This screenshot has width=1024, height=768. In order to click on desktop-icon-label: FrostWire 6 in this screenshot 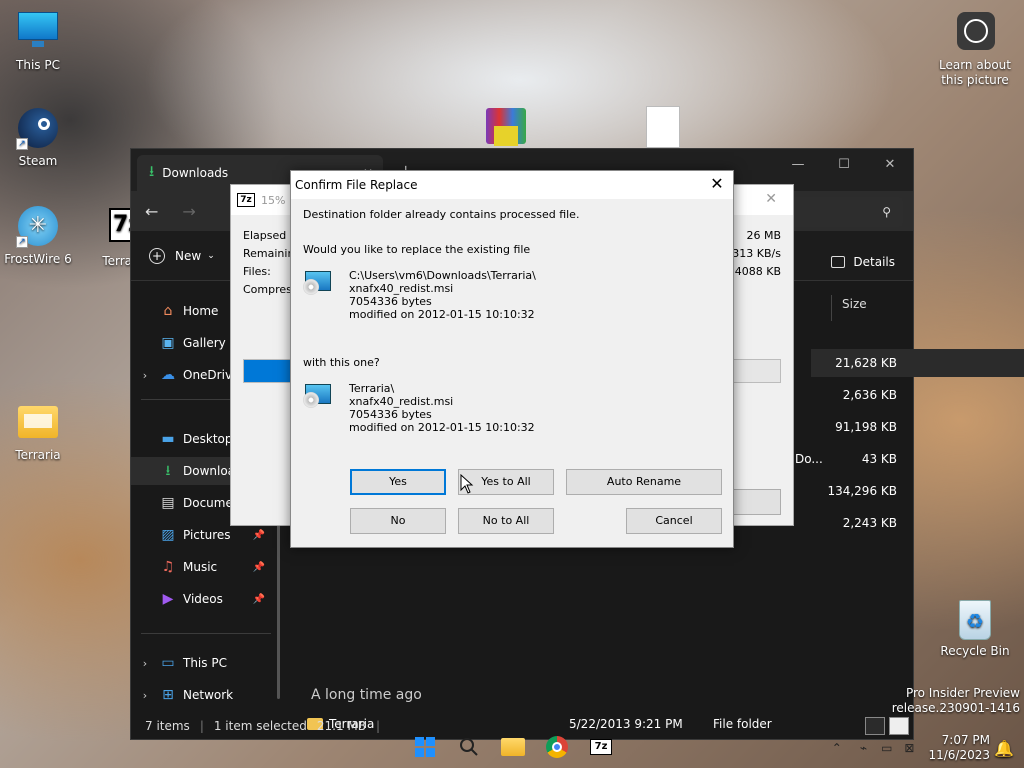, I will do `click(38, 259)`.